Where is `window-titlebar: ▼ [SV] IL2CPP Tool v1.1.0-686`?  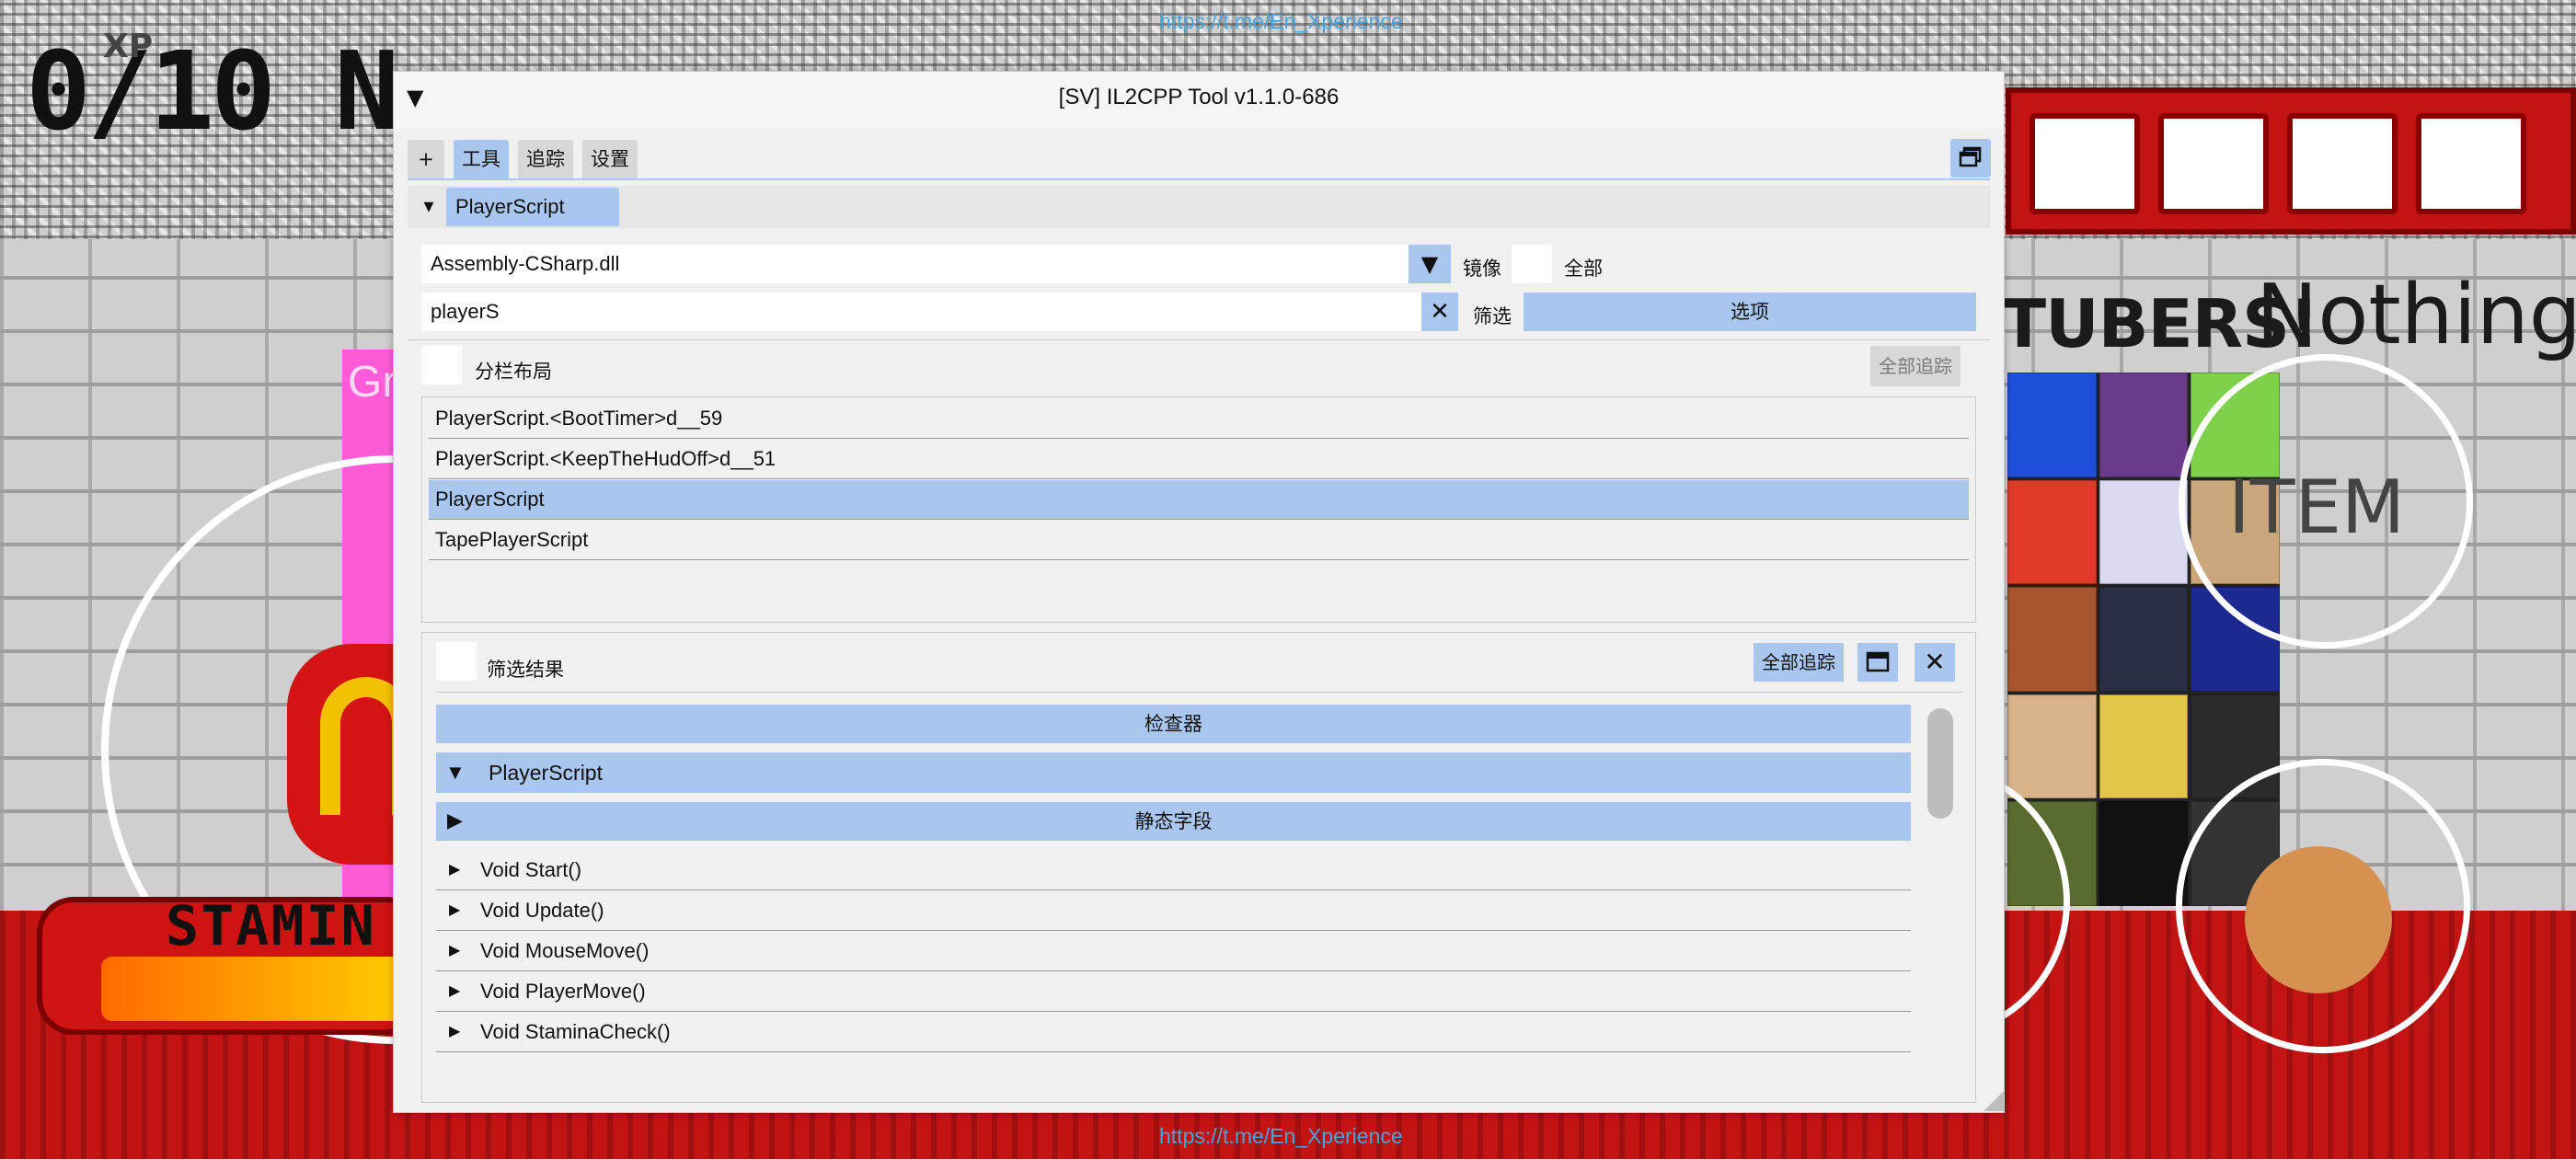
window-titlebar: ▼ [SV] IL2CPP Tool v1.1.0-686 is located at coordinates (1199, 100).